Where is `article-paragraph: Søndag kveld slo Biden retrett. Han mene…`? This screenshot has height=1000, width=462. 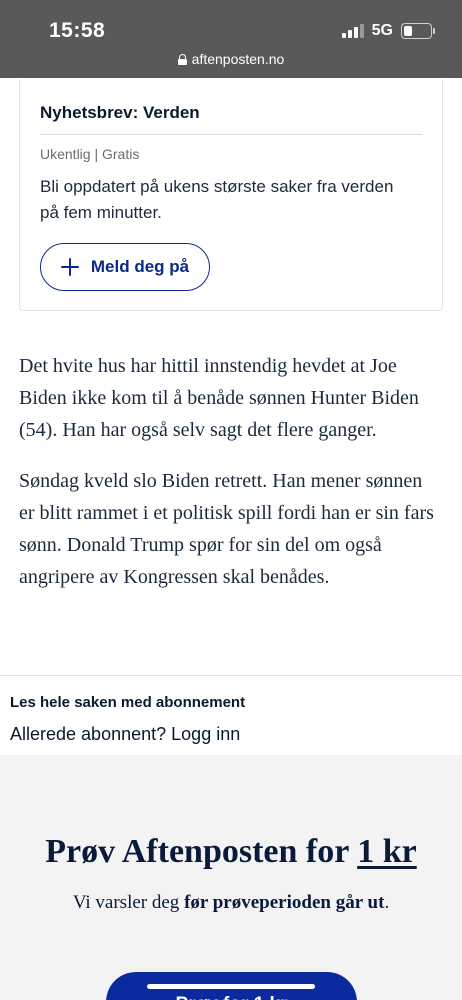 article-paragraph: Søndag kveld slo Biden retrett. Han mene… is located at coordinates (226, 529).